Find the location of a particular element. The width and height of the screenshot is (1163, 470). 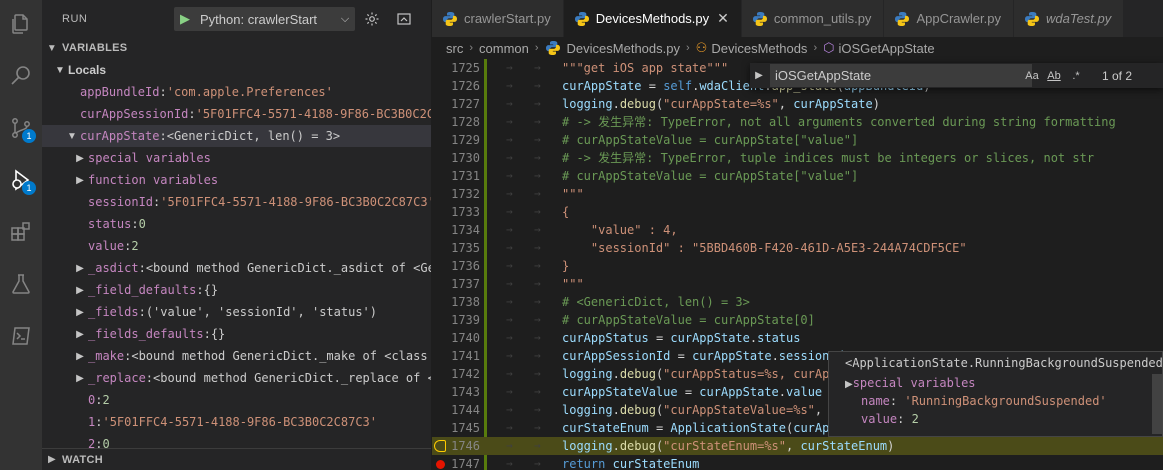

variable-child: value: 2 is located at coordinates (236, 246).